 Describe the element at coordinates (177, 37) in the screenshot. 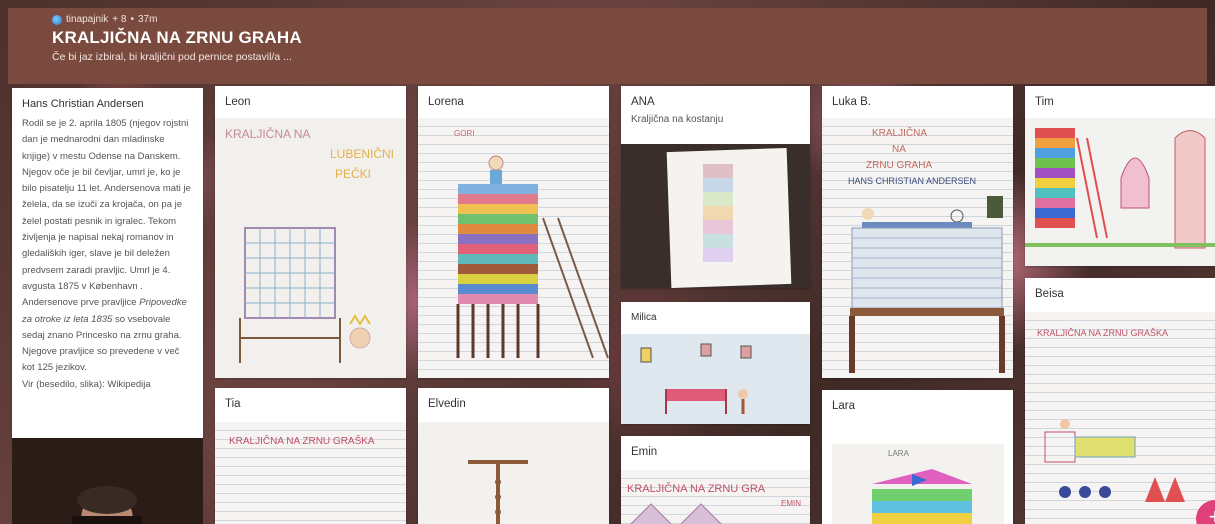

I see `page-title: KRALJIČNA NA ZRNU GRAHA` at that location.